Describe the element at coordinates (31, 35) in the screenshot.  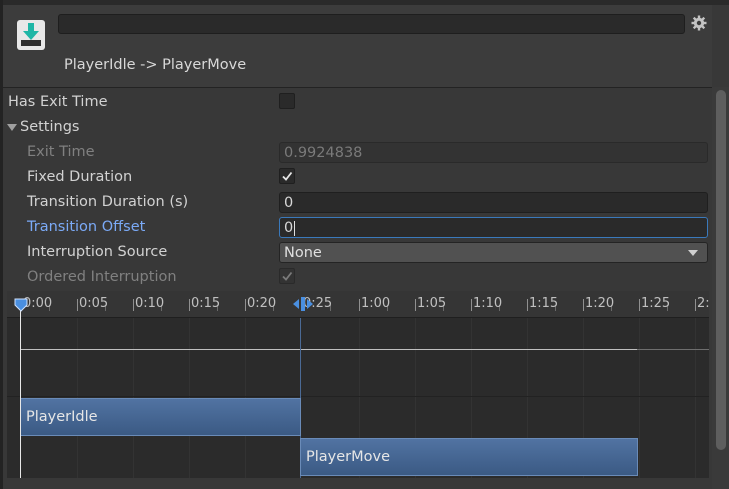
I see `transition-icon` at that location.